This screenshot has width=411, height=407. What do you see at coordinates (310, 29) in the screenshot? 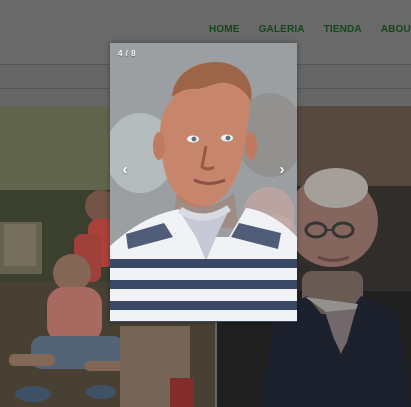
I see `main-navigation: HOME GALERIA TIENDA ABOUT ME` at bounding box center [310, 29].